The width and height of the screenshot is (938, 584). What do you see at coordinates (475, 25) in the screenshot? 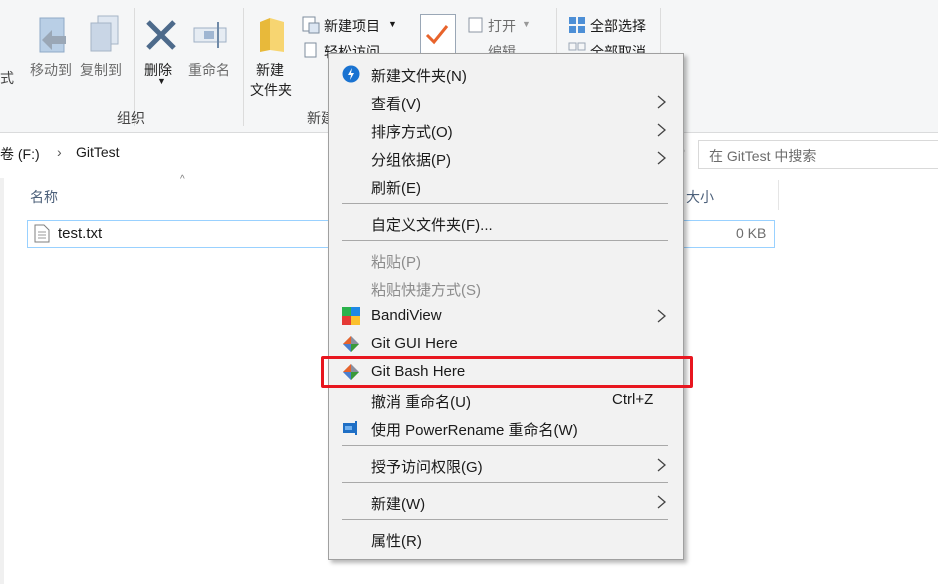
I see `open-icon` at bounding box center [475, 25].